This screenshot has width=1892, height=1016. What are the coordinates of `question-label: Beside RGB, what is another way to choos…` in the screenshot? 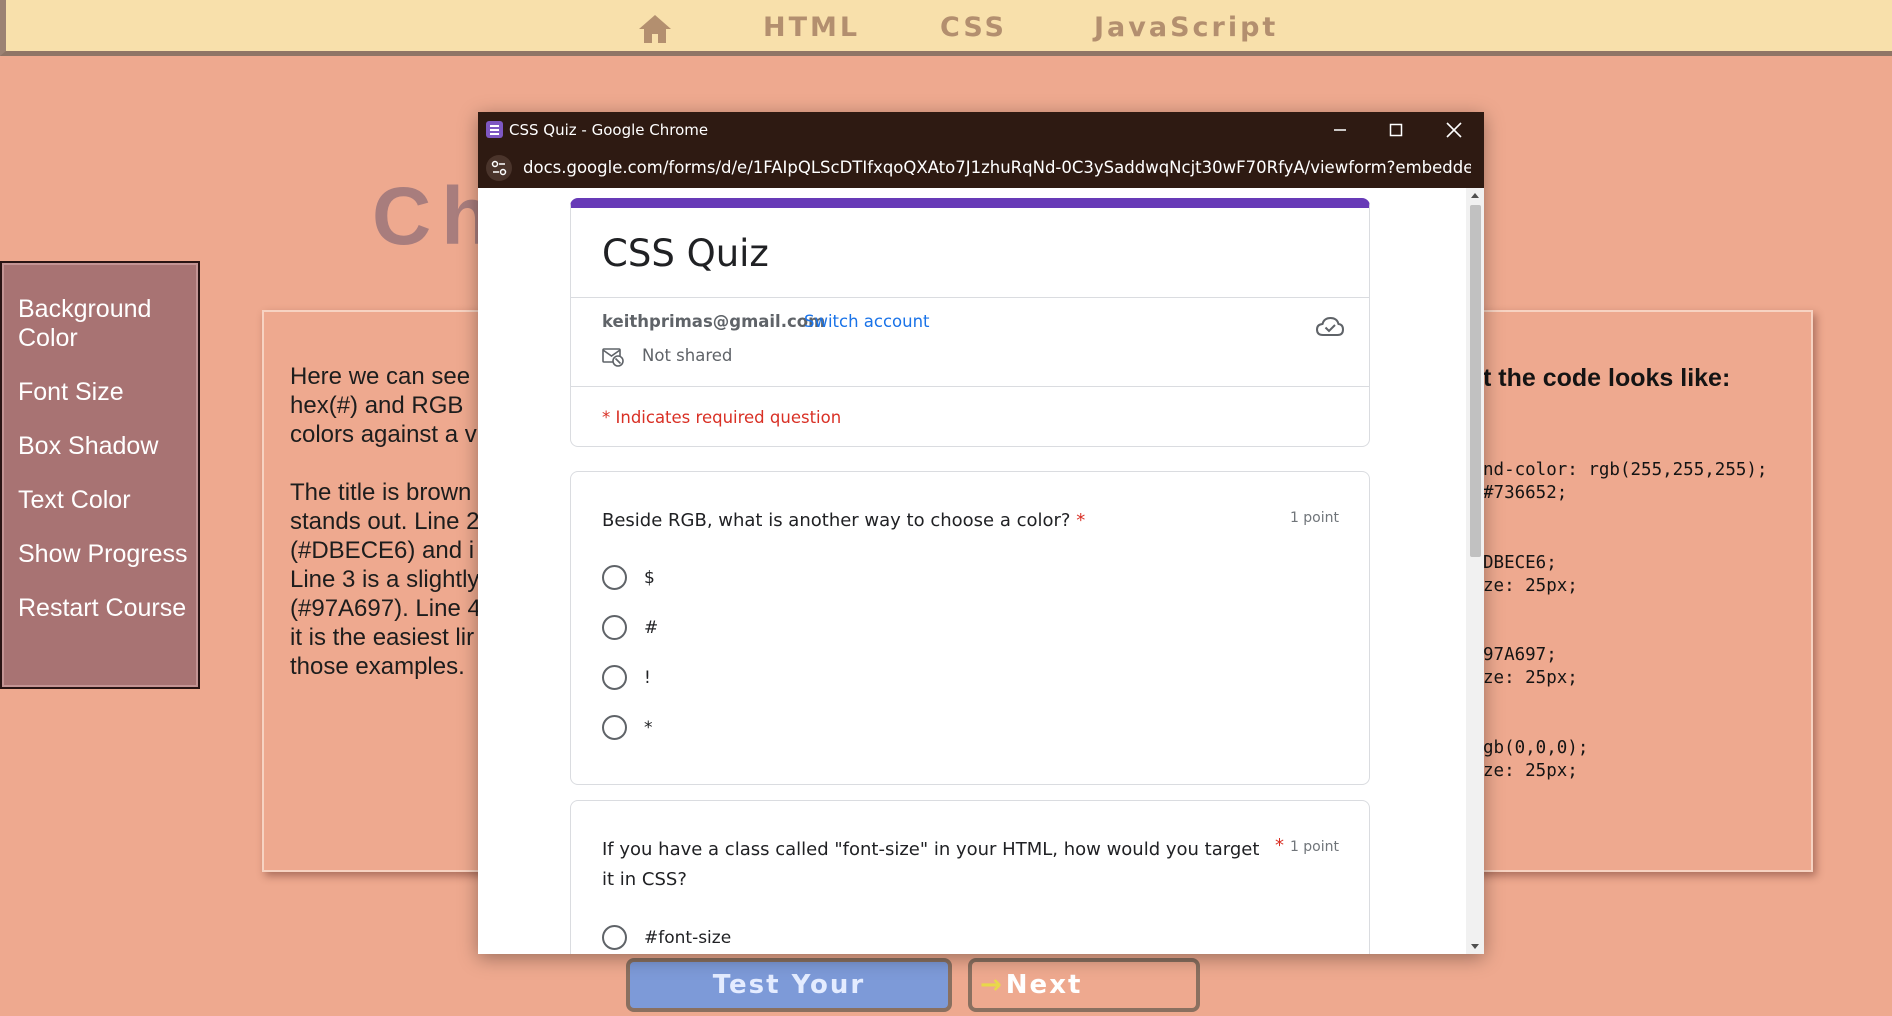 It's located at (836, 520).